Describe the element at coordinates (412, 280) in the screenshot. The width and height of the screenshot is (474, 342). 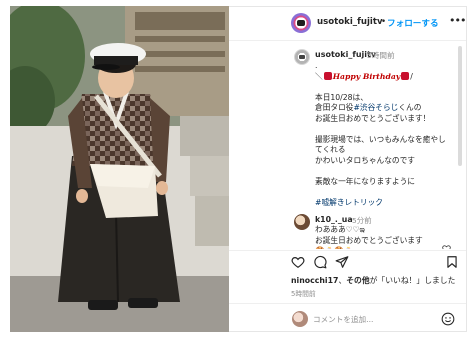
I see `likes-tail: が「いいね！」しました` at that location.